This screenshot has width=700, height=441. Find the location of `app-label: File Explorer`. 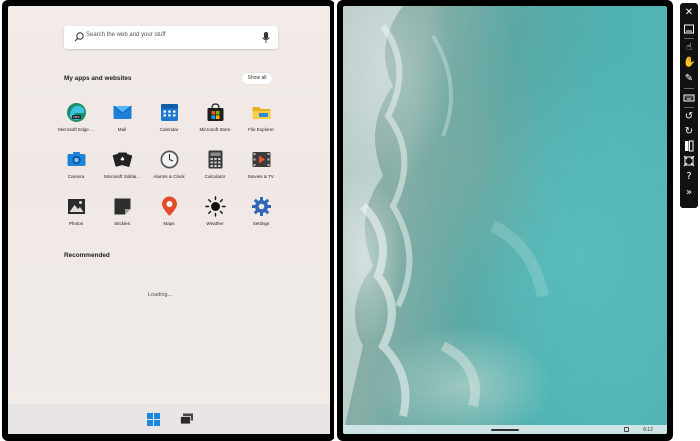

app-label: File Explorer is located at coordinates (261, 129).